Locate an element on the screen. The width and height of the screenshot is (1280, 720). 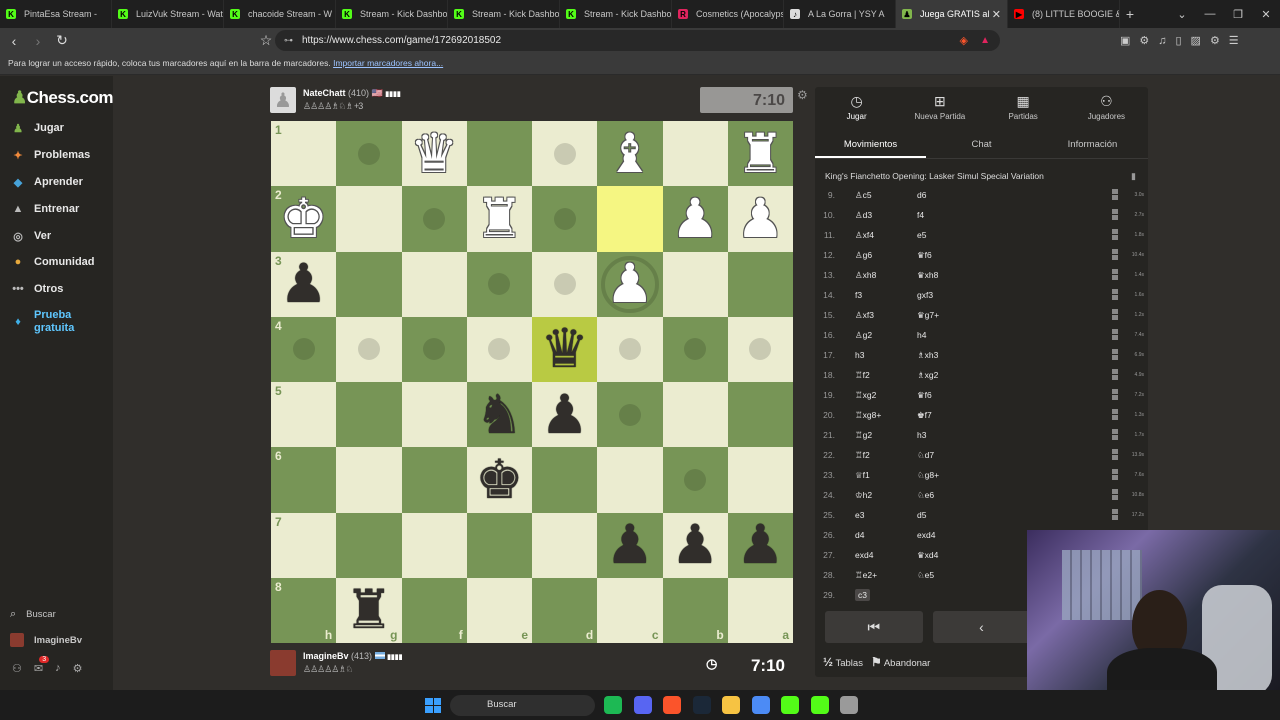
white-move: ♙xf4 is located at coordinates (874, 235).